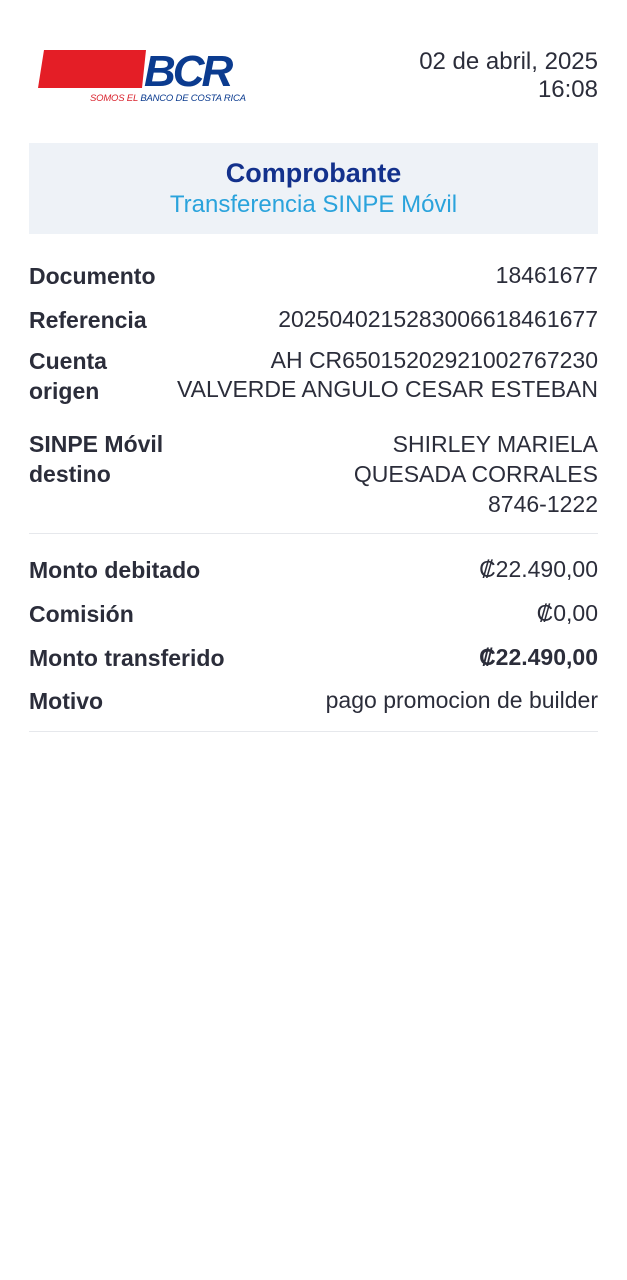 This screenshot has height=1280, width=627. I want to click on cuenta-origen-label-line1: Cuenta, so click(68, 361).